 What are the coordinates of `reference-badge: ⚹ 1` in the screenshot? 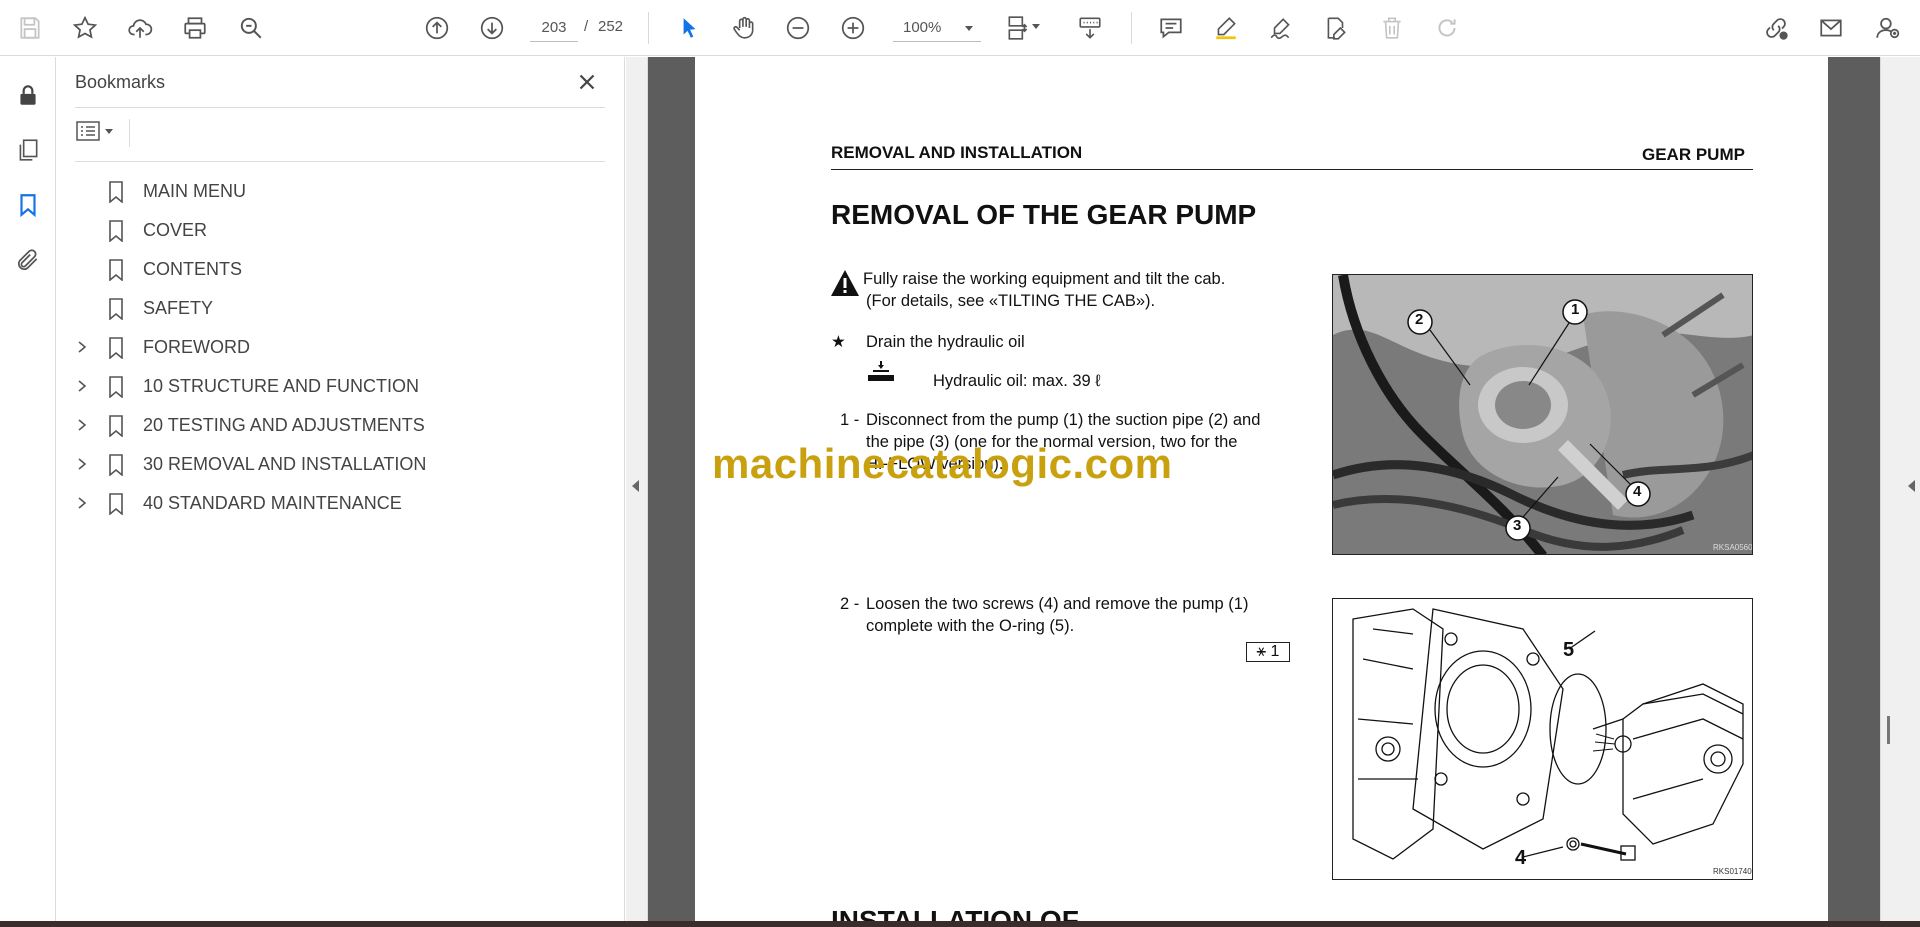 It's located at (1268, 652).